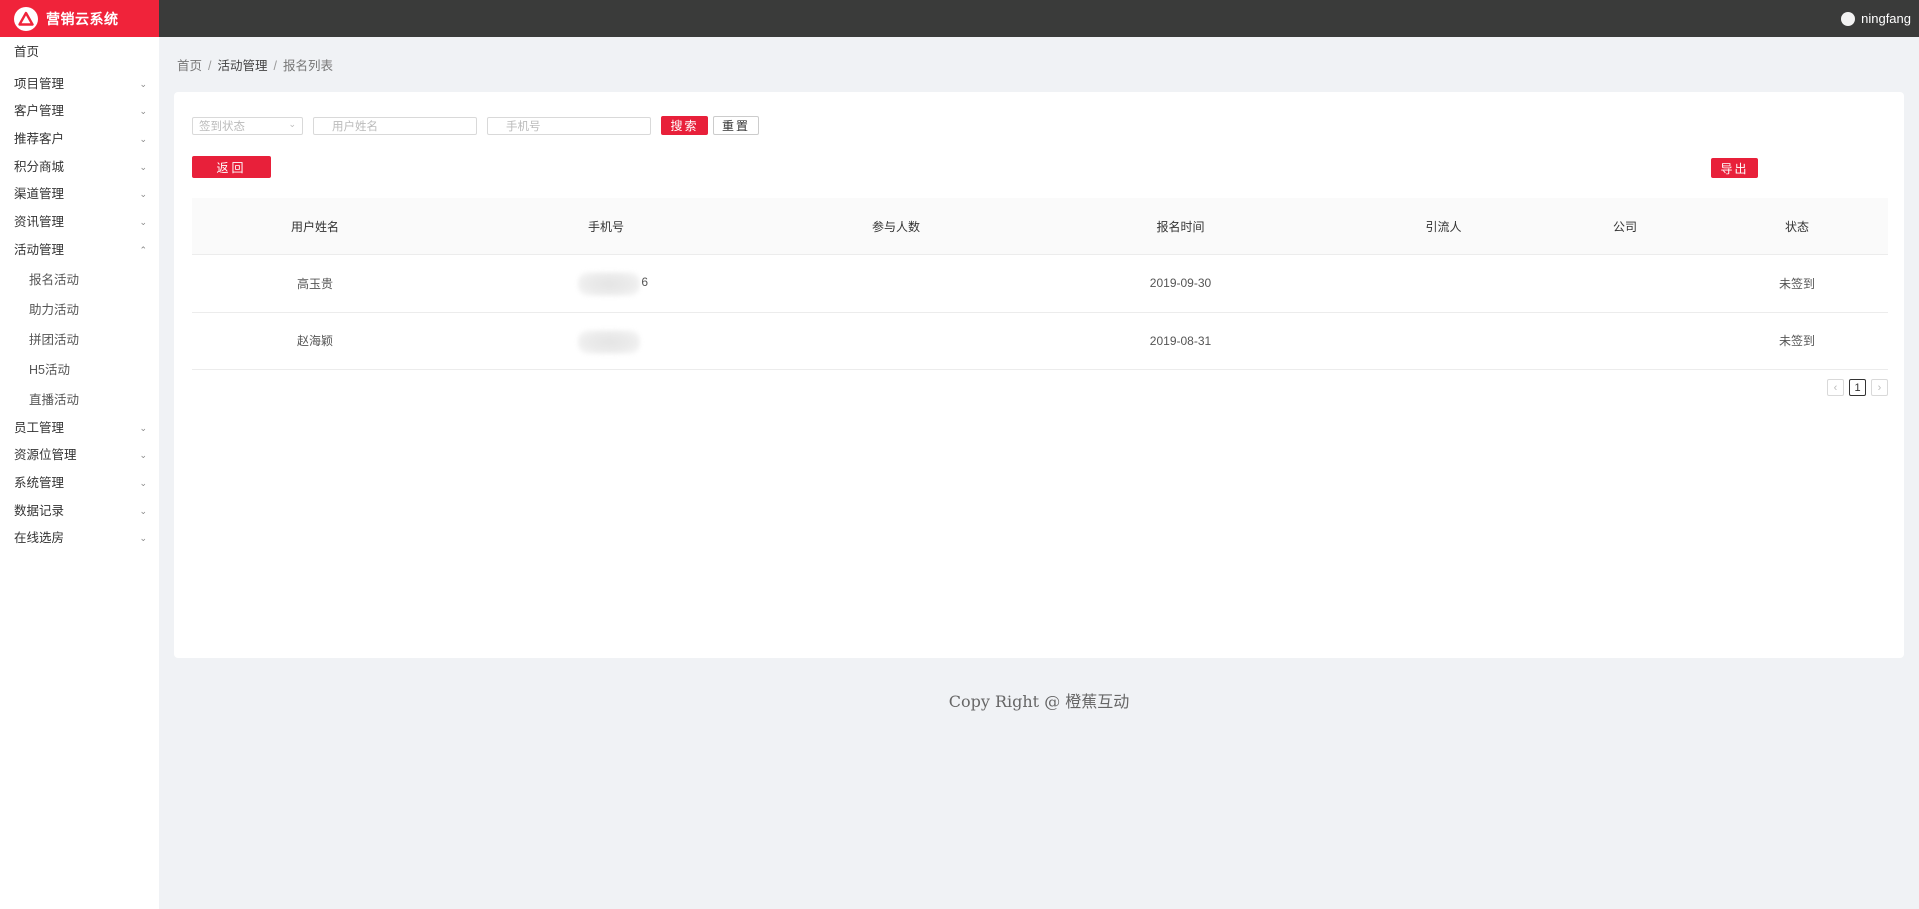 Image resolution: width=1919 pixels, height=909 pixels. Describe the element at coordinates (314, 341) in the screenshot. I see `cell-name: 赵海颖` at that location.